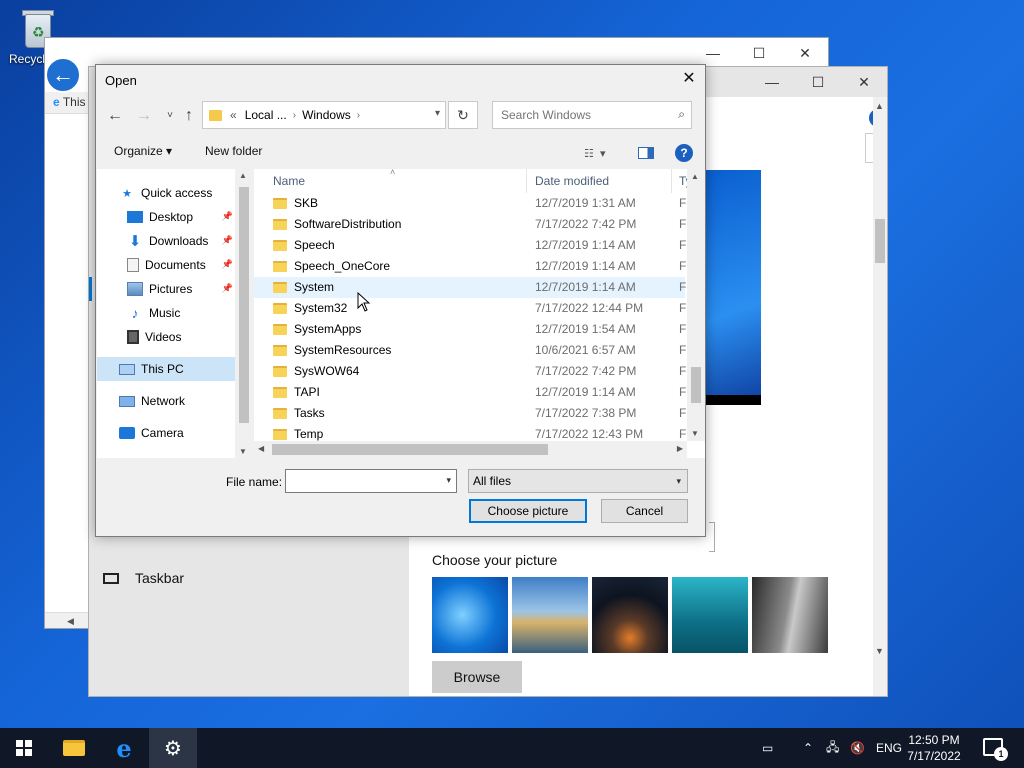  I want to click on dialog-title: Open, so click(121, 80).